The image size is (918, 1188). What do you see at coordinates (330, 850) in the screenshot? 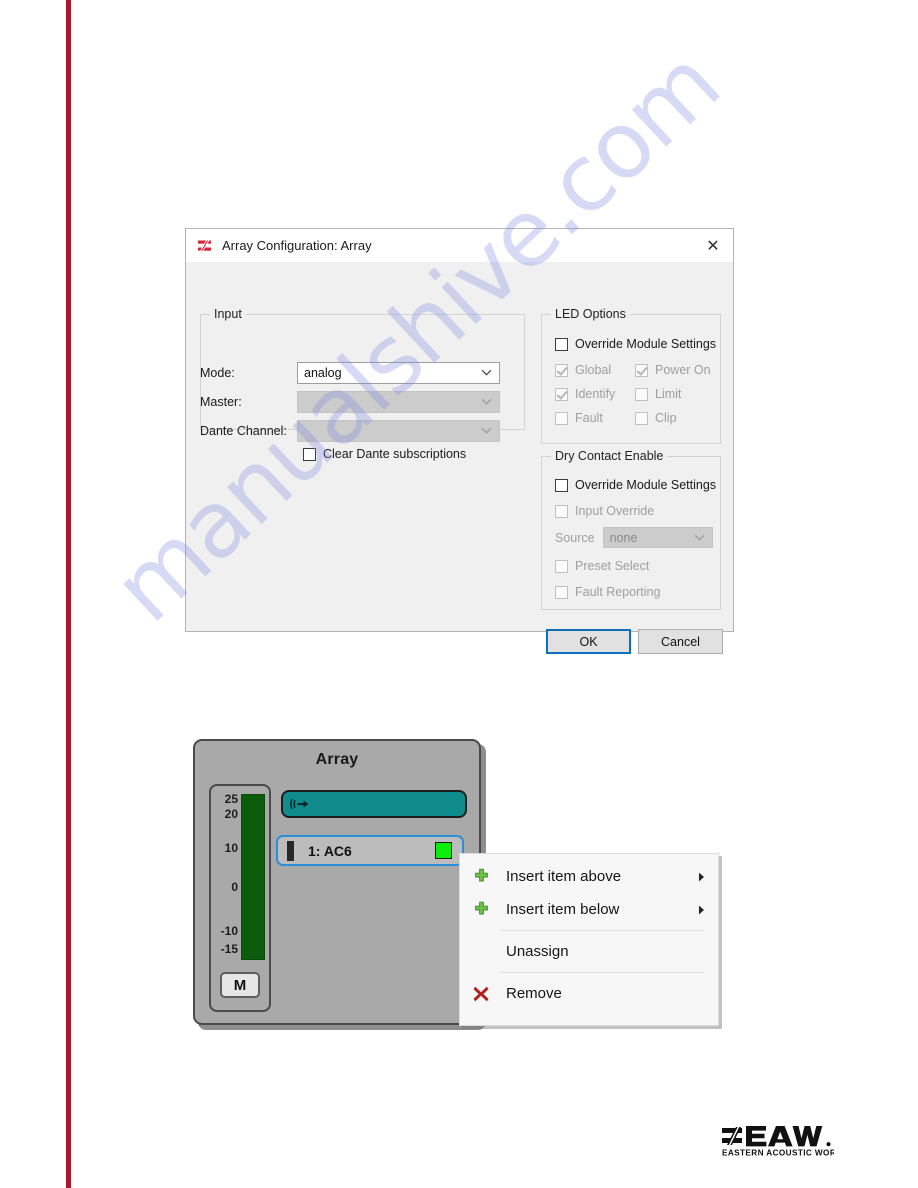
I see `module-label: 1: AC6` at bounding box center [330, 850].